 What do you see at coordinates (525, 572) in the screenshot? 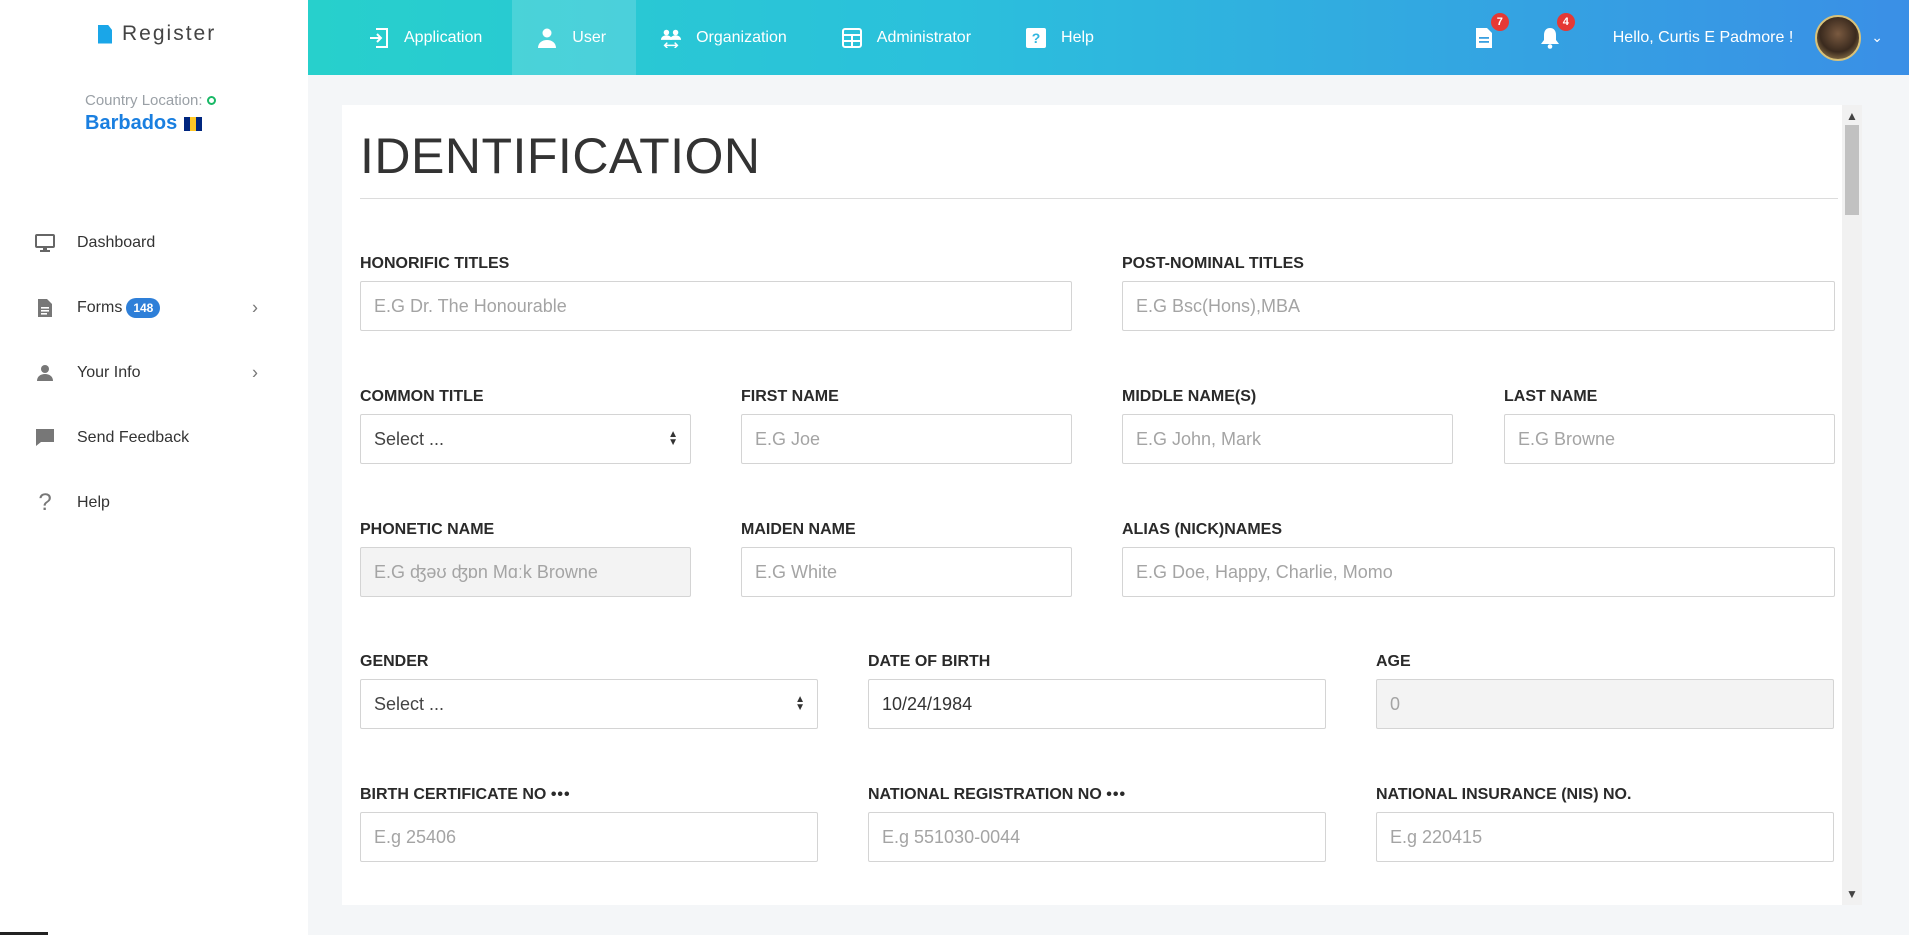
I see `phonetic-name-input` at bounding box center [525, 572].